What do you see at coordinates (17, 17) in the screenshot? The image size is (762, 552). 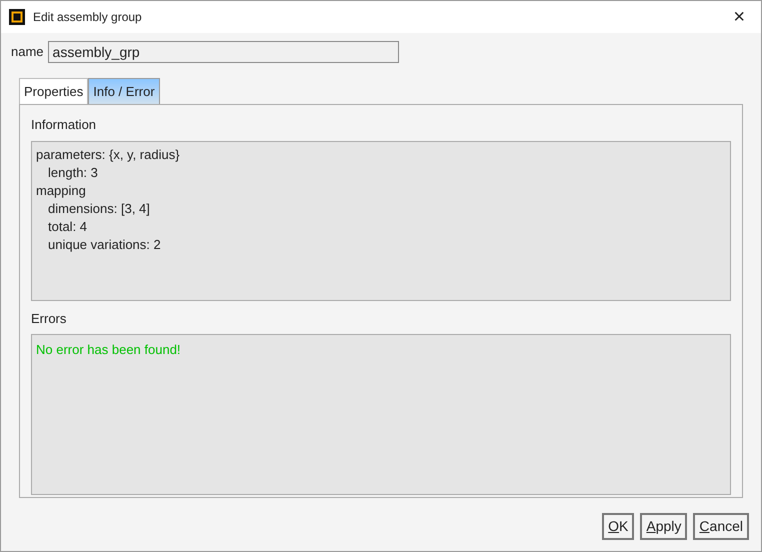 I see `app-icon` at bounding box center [17, 17].